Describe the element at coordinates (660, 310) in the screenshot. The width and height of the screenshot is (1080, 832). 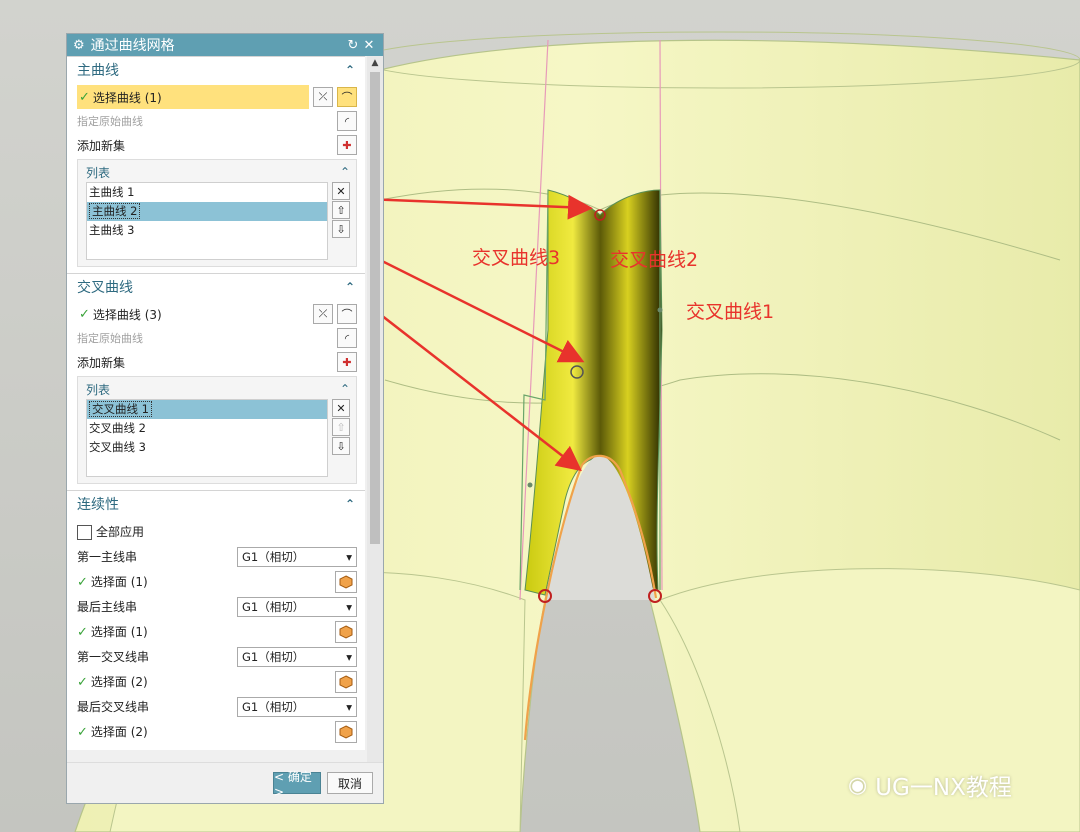
I see `point-a` at that location.